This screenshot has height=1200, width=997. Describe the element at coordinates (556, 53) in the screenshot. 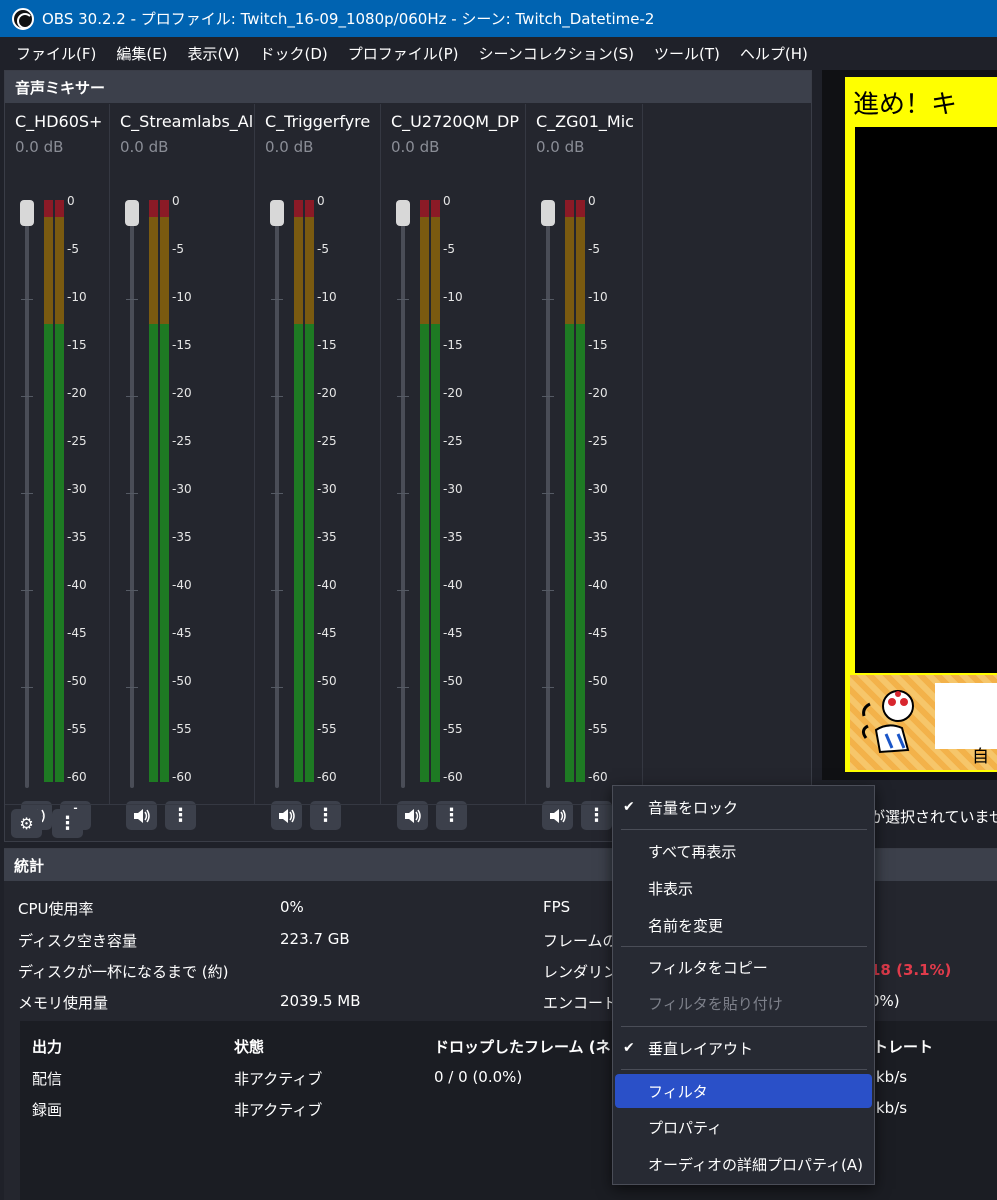

I see `menu-scene-collection: シーンコレクション(S)` at that location.